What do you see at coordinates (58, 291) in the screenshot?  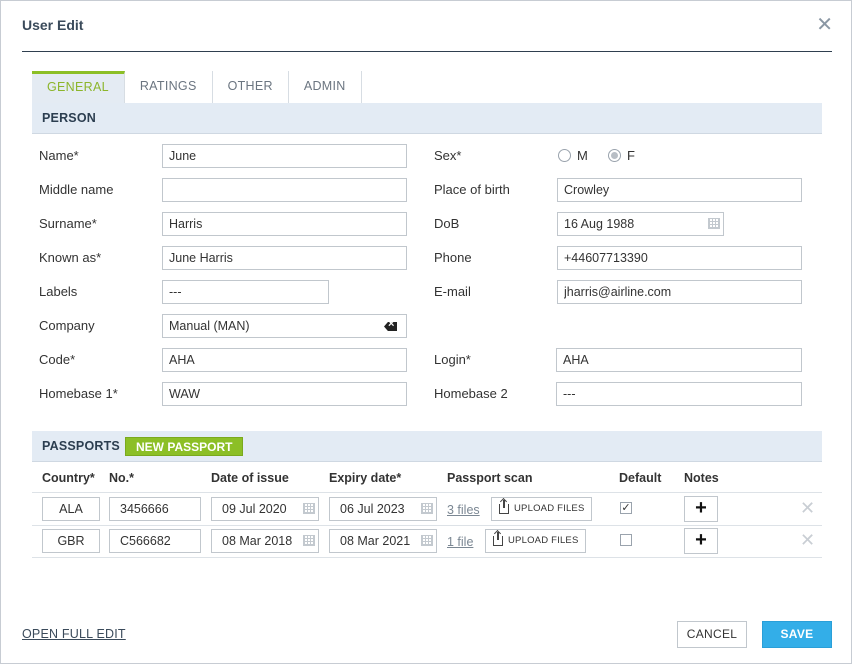 I see `labels-label: Labels` at bounding box center [58, 291].